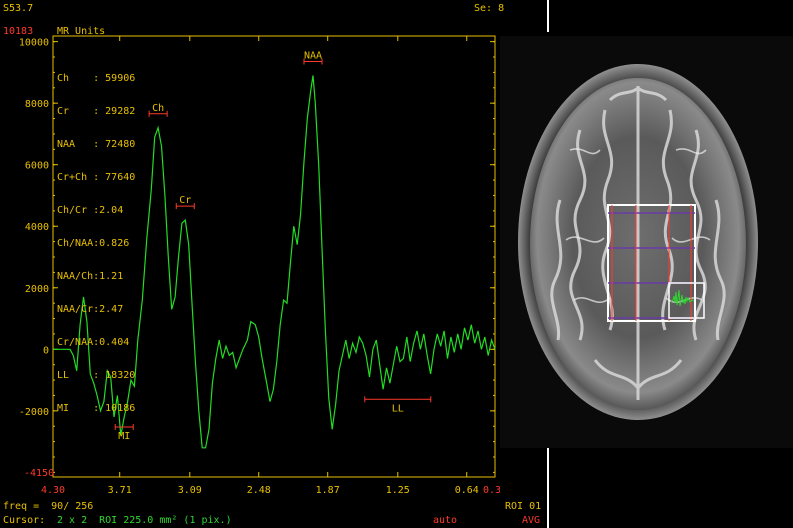  I want to click on peak-label-naa: NAA, so click(313, 55).